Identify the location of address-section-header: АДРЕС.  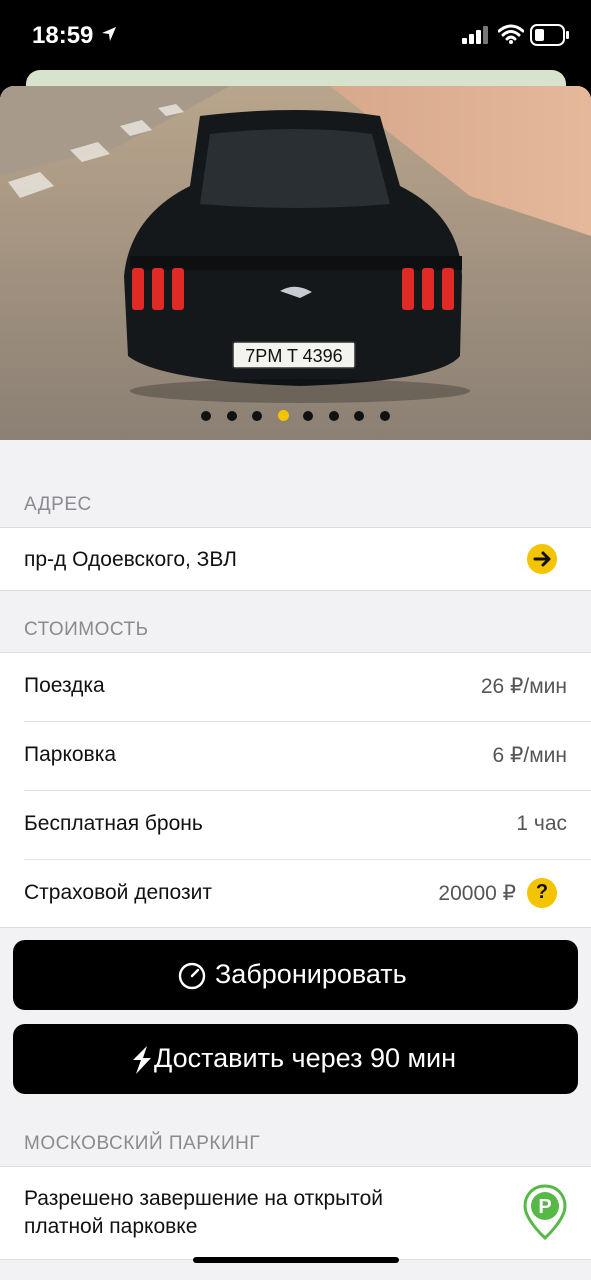
(58, 504).